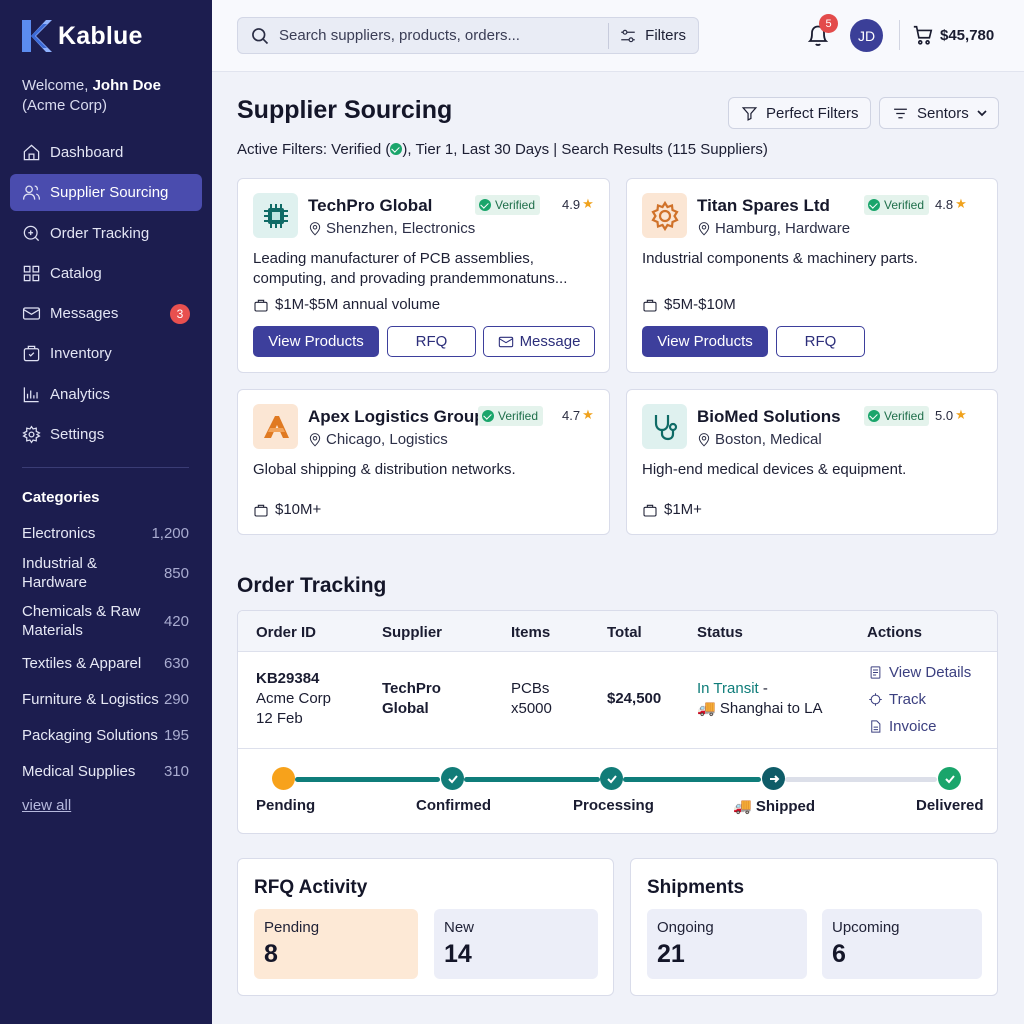  Describe the element at coordinates (982, 113) in the screenshot. I see `chevron-down-icon` at that location.